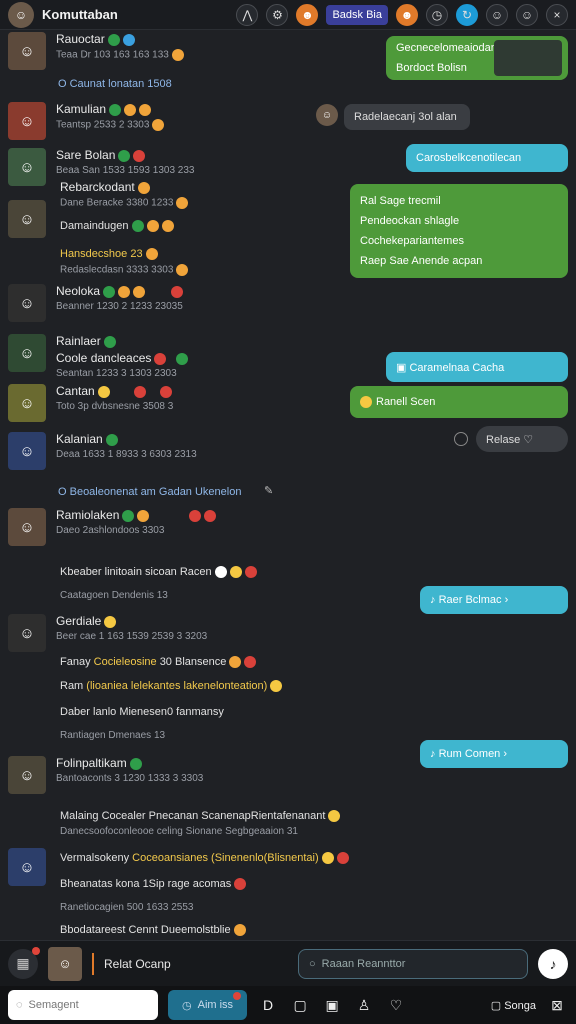 The image size is (576, 1024). I want to click on options-label: ▢ Songa, so click(513, 1005).